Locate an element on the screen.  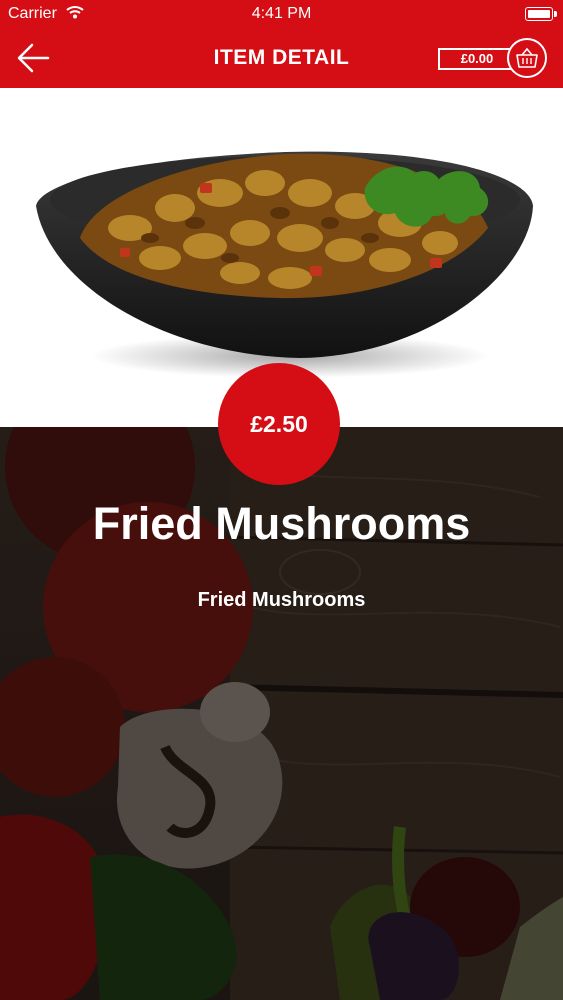
status-time: 4:41 PM is located at coordinates (281, 13).